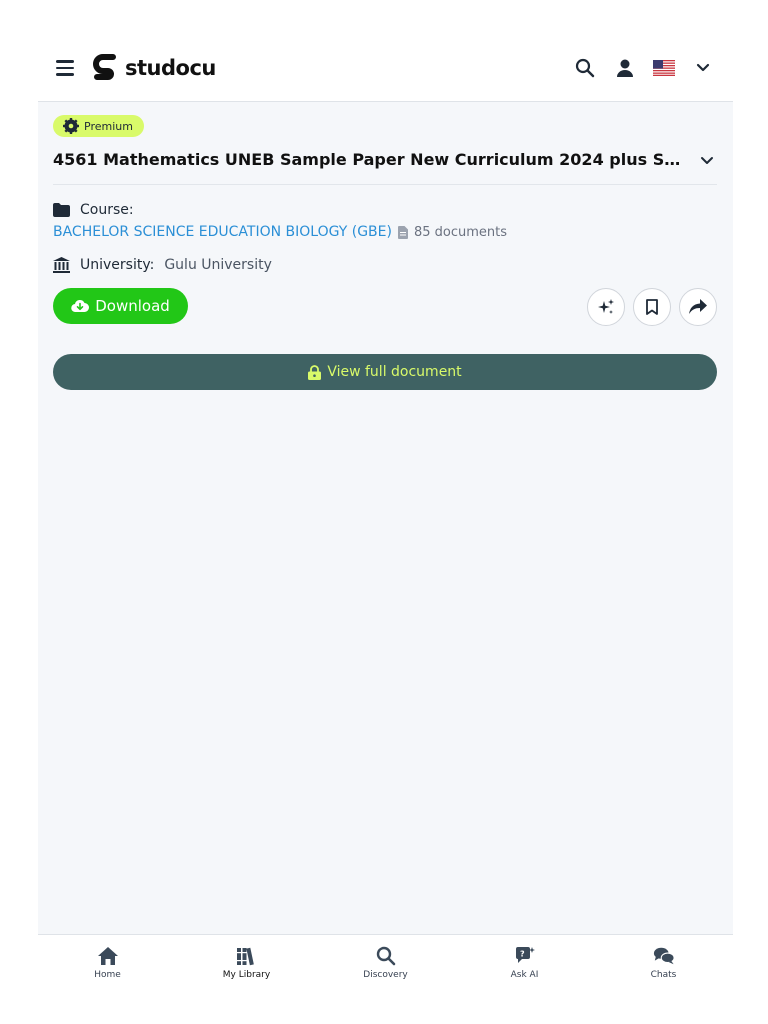  What do you see at coordinates (664, 956) in the screenshot?
I see `chats-icon` at bounding box center [664, 956].